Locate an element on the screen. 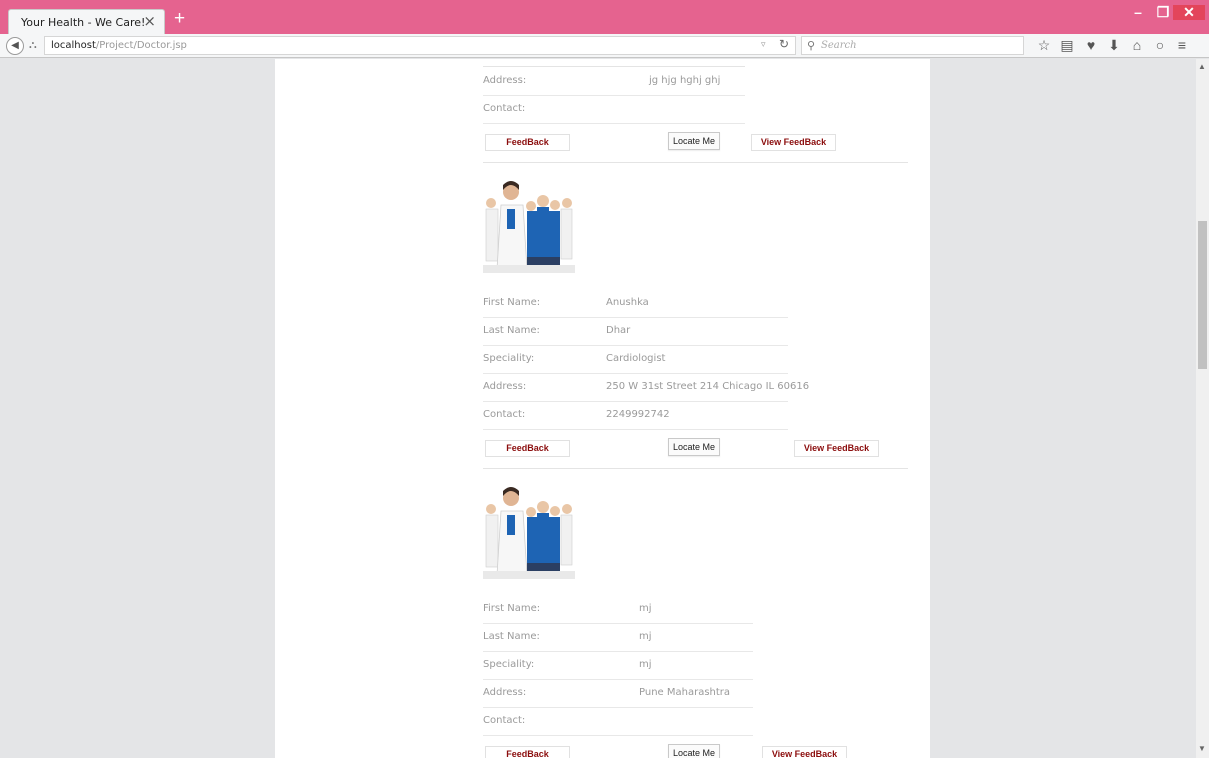 The image size is (1209, 758). first-name-value: Anushka is located at coordinates (627, 302).